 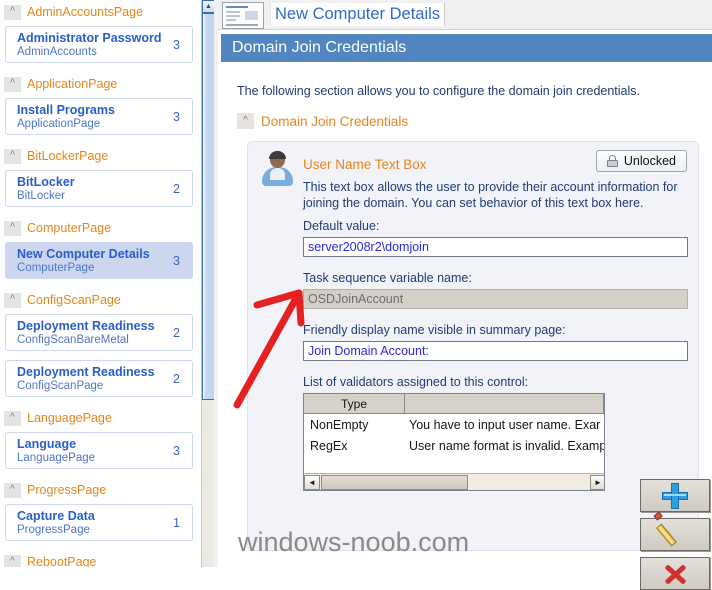 What do you see at coordinates (57, 51) in the screenshot?
I see `sidebar-item-subtitle: AdminAccounts` at bounding box center [57, 51].